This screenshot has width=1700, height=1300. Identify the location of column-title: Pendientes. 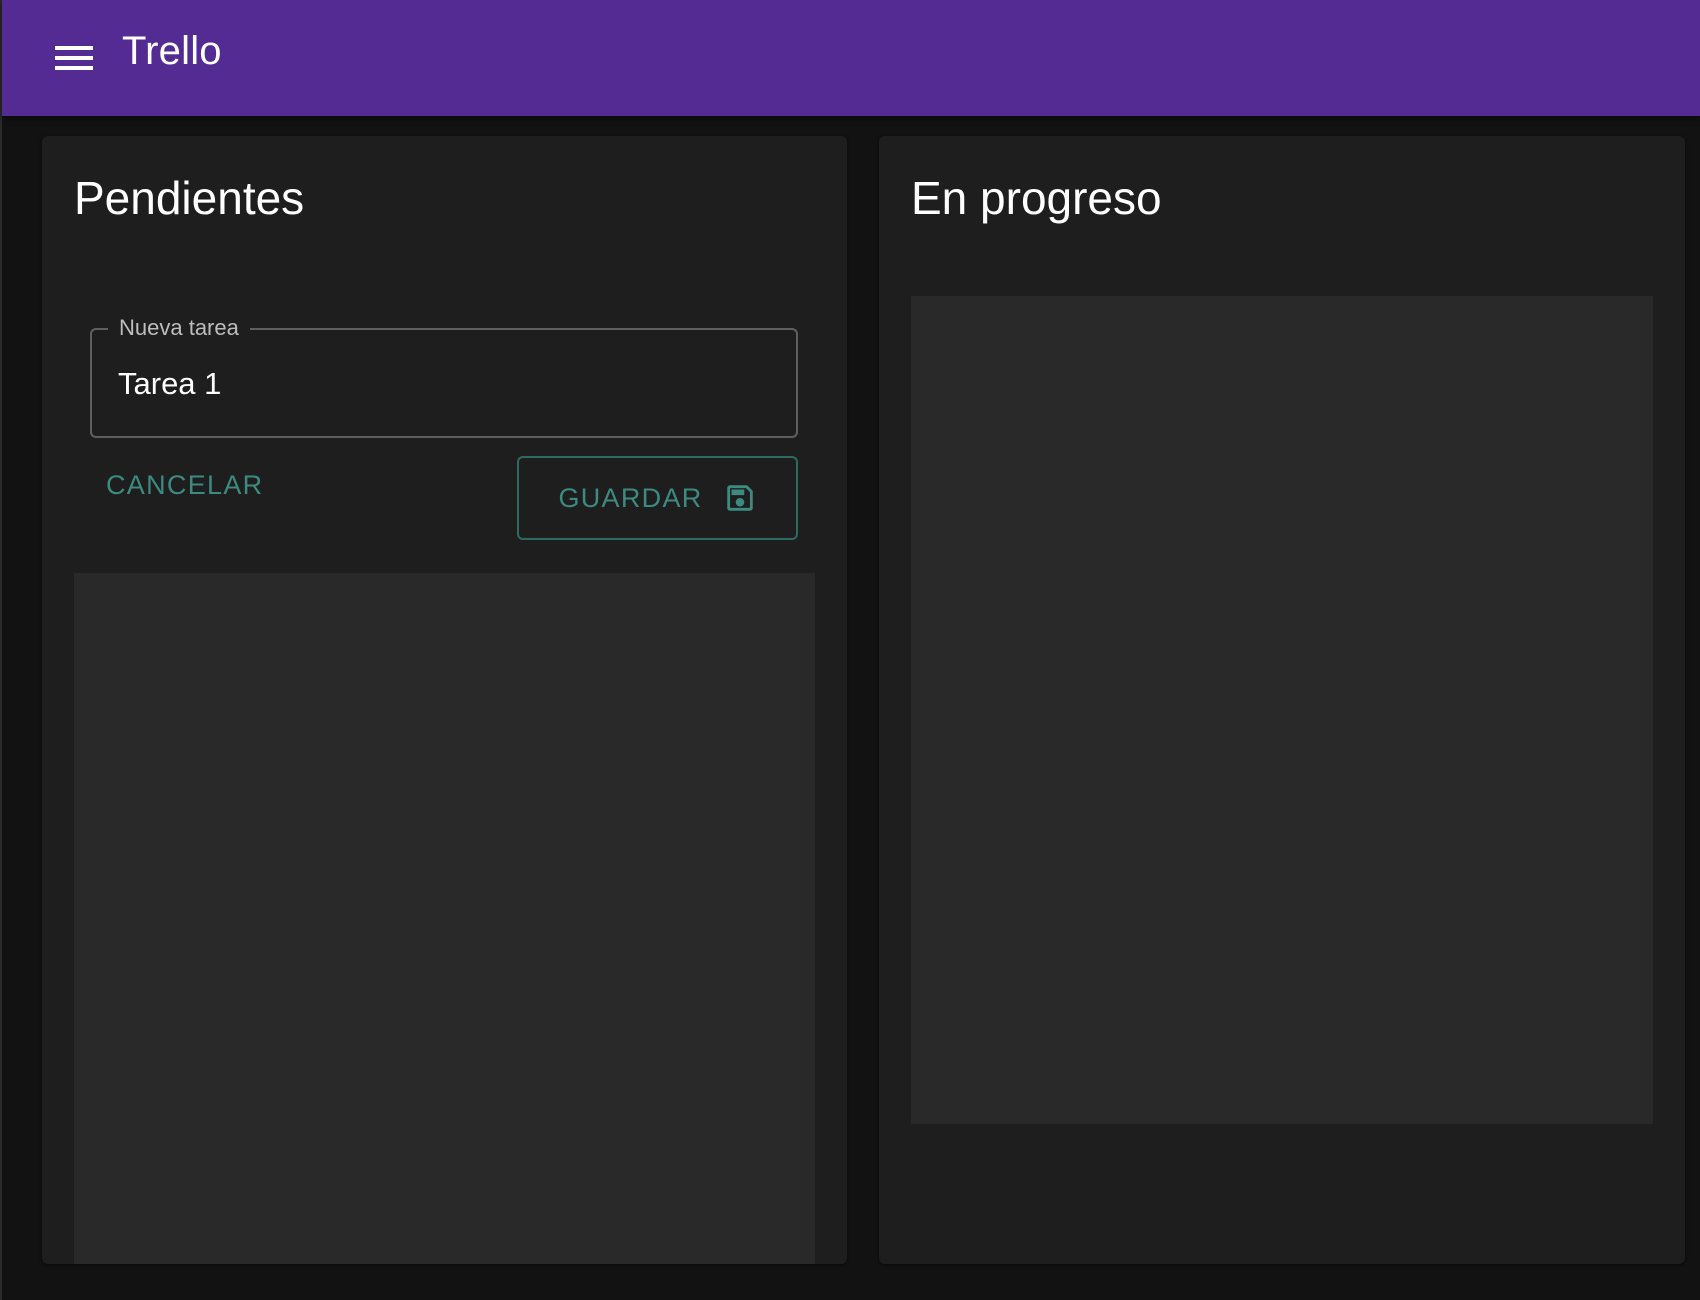
(189, 198).